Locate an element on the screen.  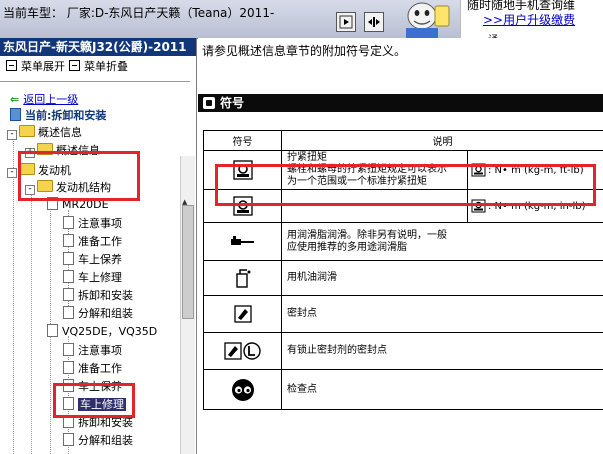
column-header-symbol: 符号 is located at coordinates (242, 140).